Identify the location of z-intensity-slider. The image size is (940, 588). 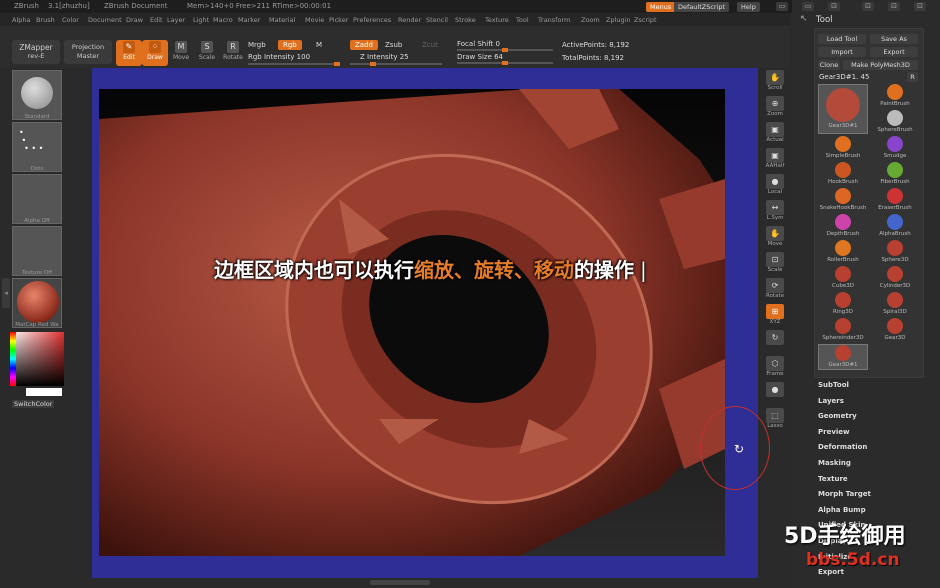
(396, 64).